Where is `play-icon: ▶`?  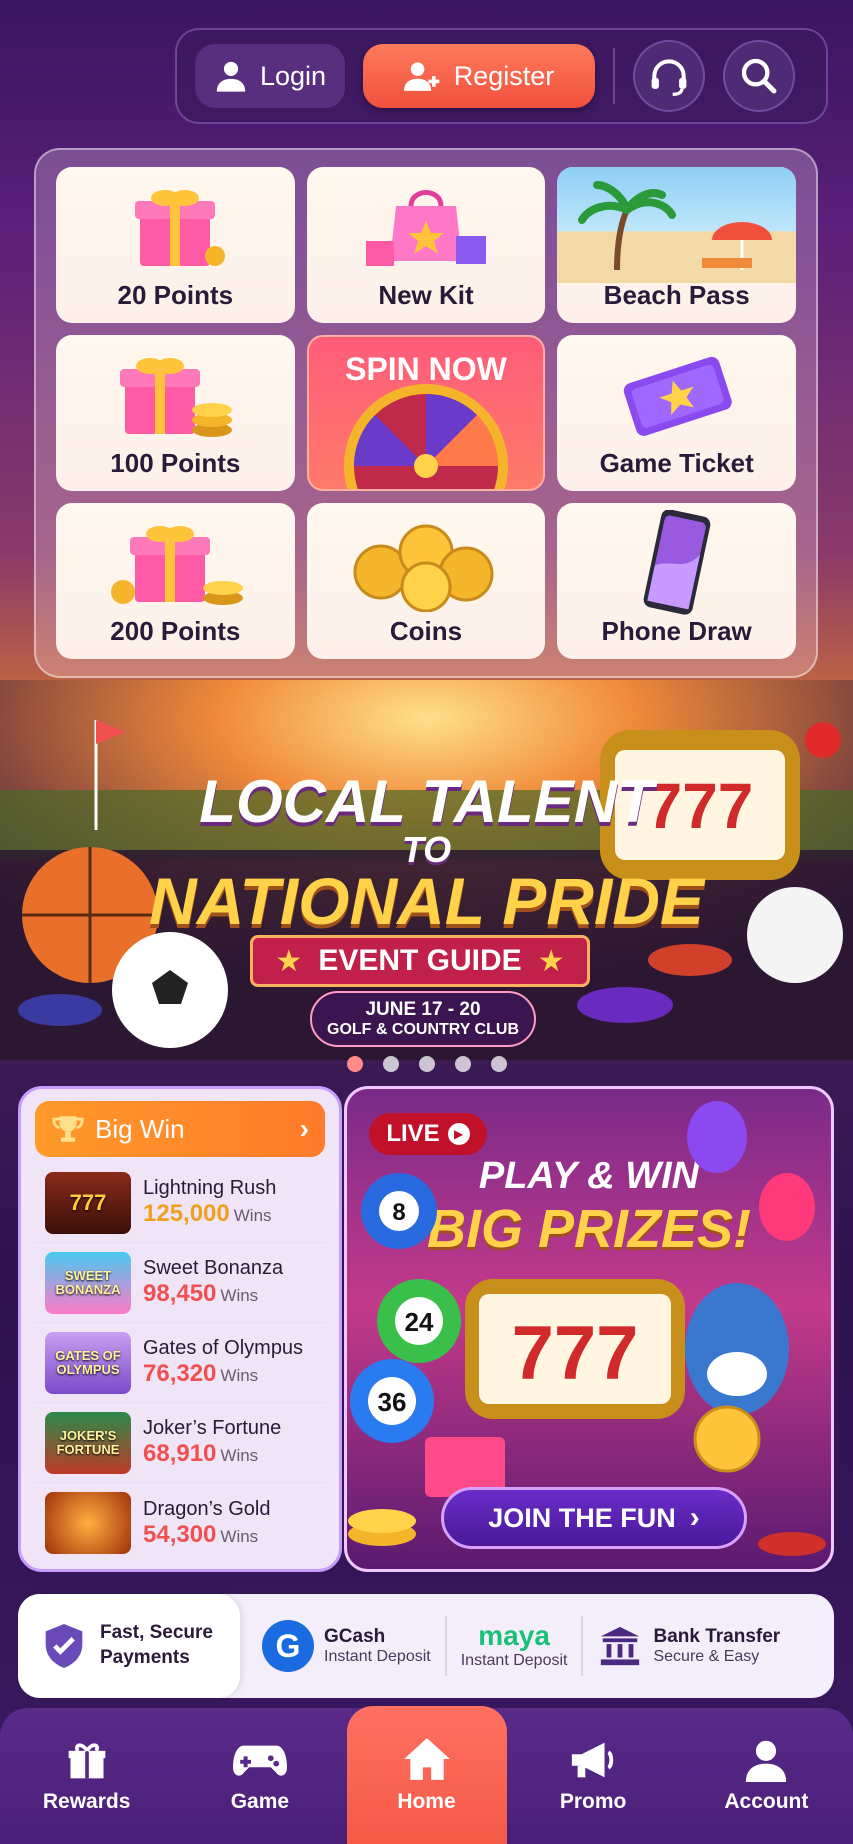 play-icon: ▶ is located at coordinates (458, 1134).